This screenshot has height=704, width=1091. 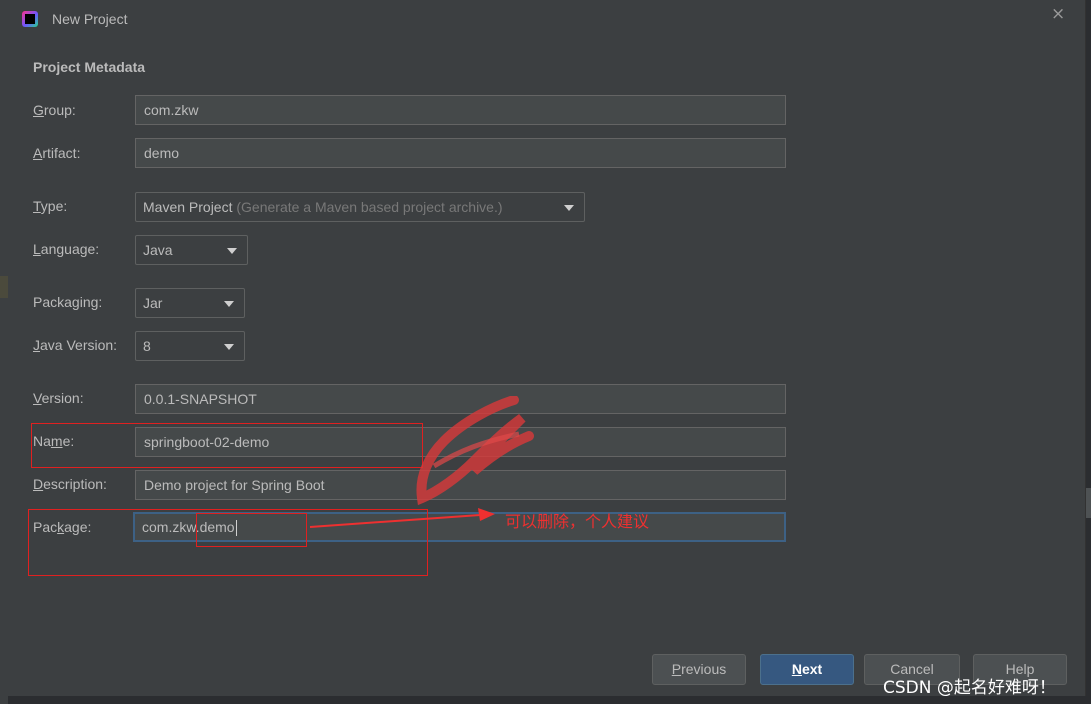 I want to click on name-label: Name:, so click(x=54, y=441).